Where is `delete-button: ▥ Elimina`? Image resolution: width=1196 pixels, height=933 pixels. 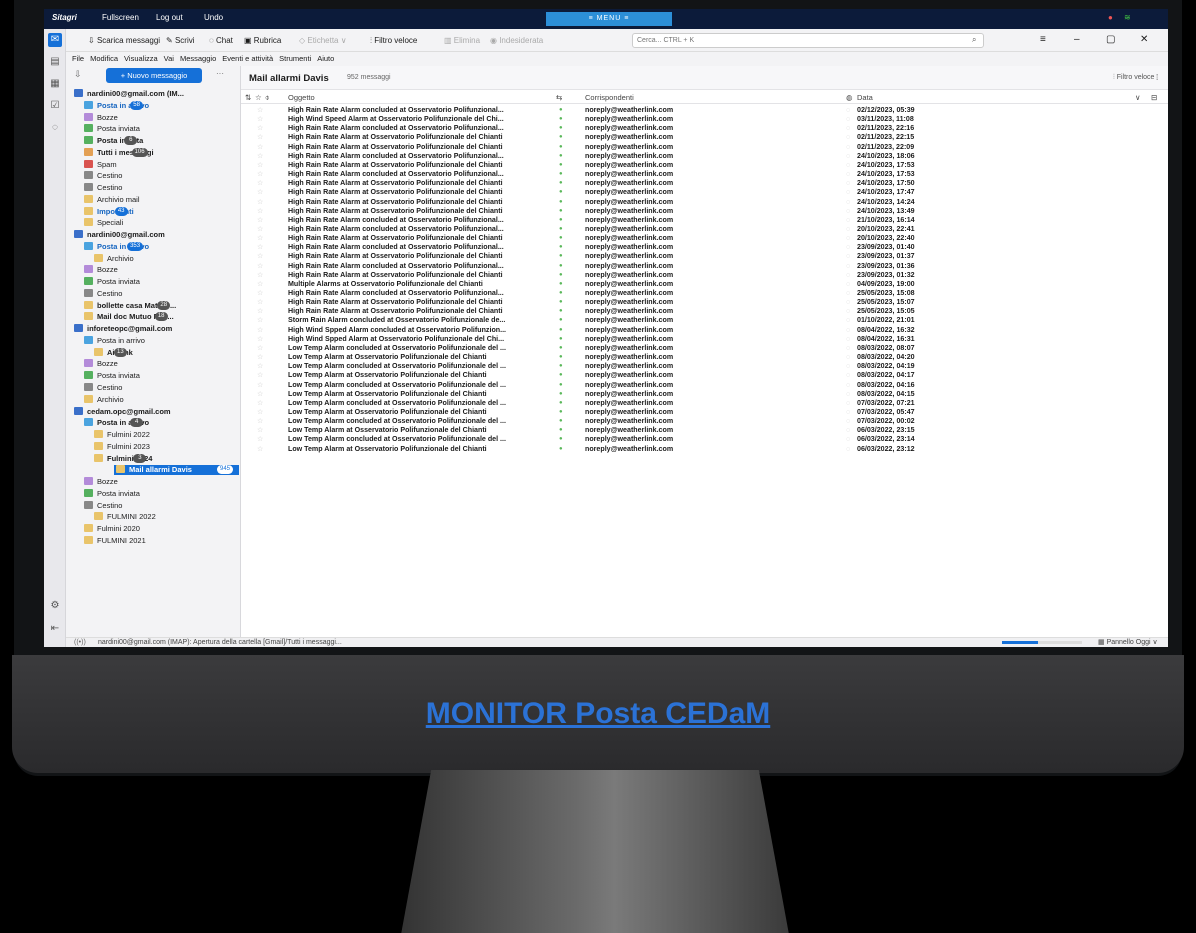 delete-button: ▥ Elimina is located at coordinates (462, 40).